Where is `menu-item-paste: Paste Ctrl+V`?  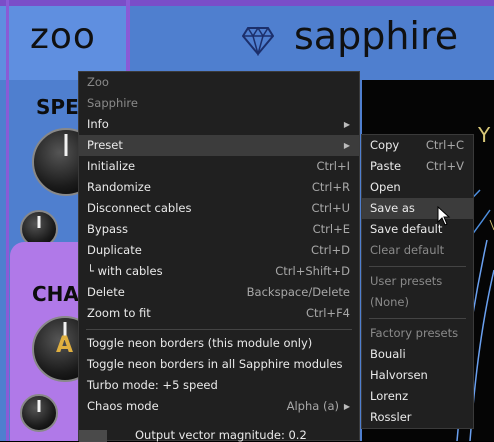 menu-item-paste: Paste Ctrl+V is located at coordinates (417, 166).